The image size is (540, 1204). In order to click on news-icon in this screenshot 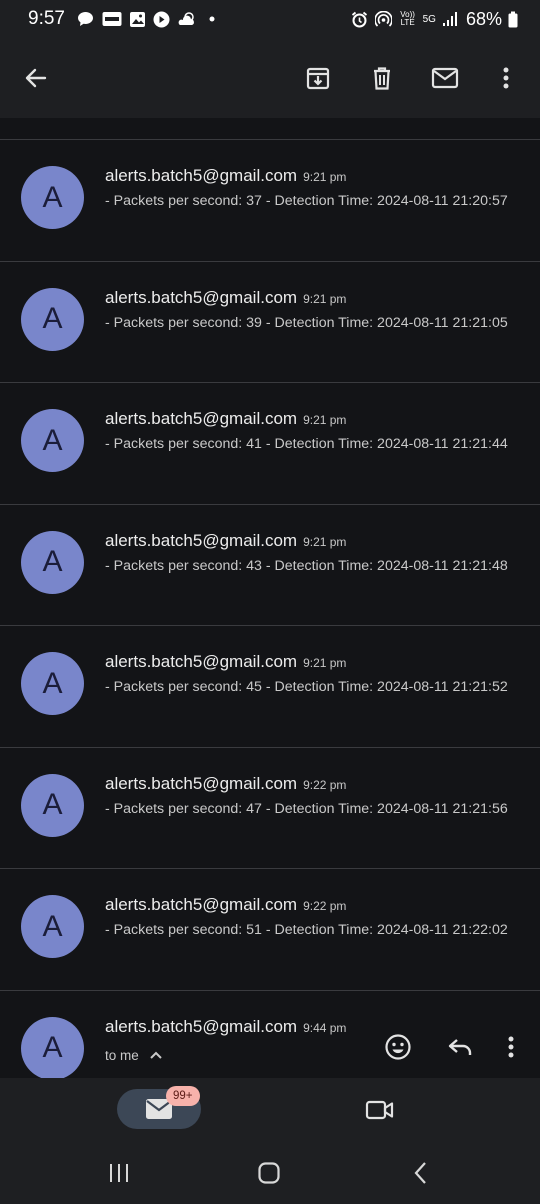, I will do `click(112, 19)`.